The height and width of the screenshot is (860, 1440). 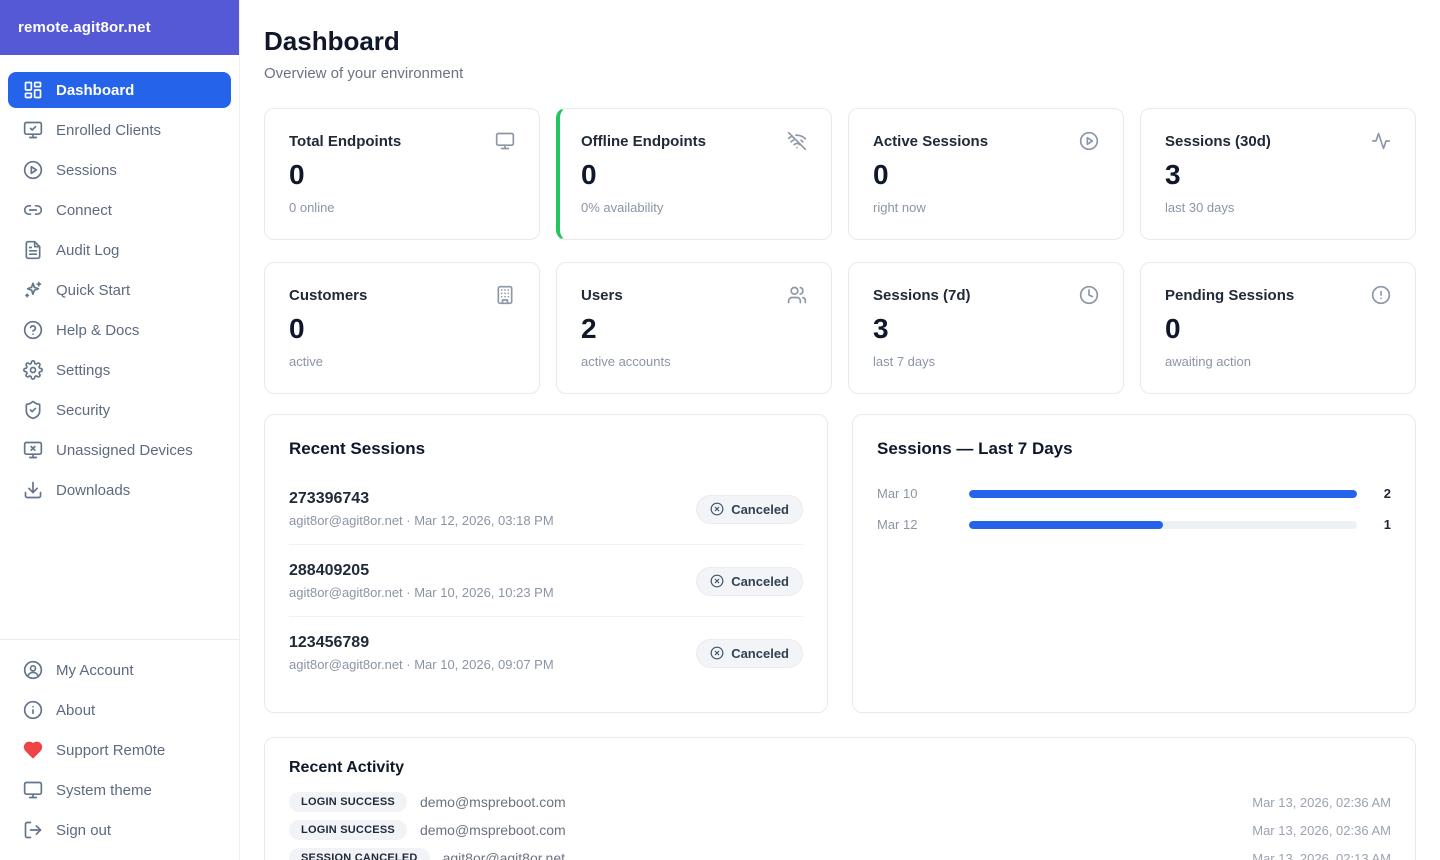 I want to click on activity-icon, so click(x=1381, y=141).